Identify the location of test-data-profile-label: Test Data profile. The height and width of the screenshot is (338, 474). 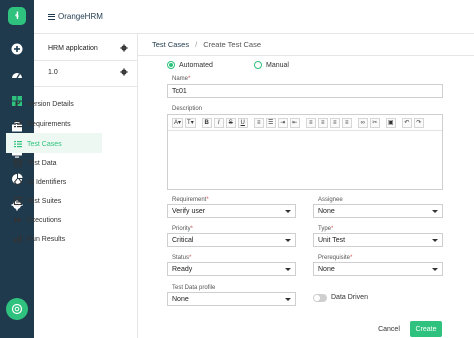
(194, 288).